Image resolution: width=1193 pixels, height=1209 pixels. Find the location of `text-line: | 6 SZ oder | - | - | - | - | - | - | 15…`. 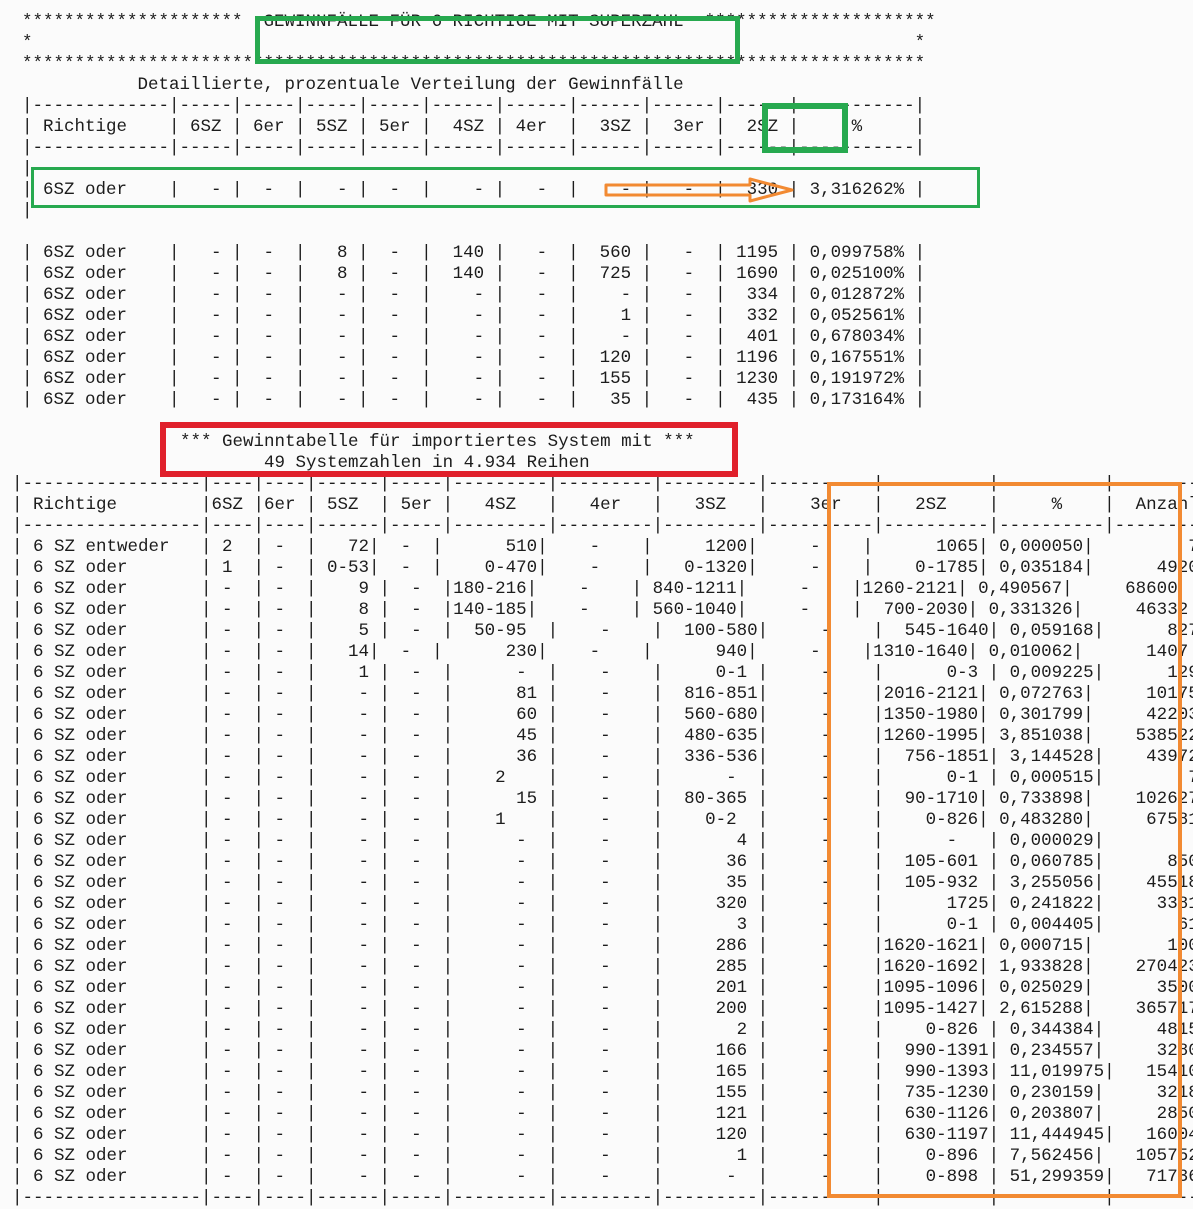

text-line: | 6 SZ oder | - | - | - | - | - | - | 15… is located at coordinates (602, 1093).